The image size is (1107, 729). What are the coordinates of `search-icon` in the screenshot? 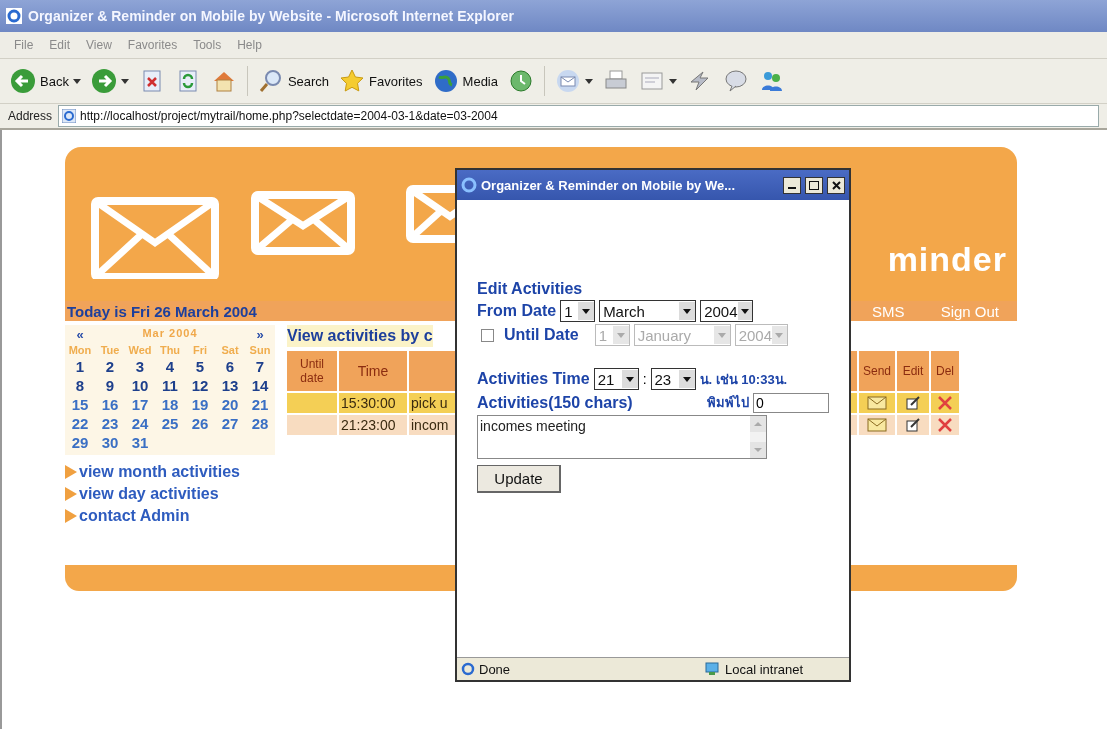 It's located at (270, 81).